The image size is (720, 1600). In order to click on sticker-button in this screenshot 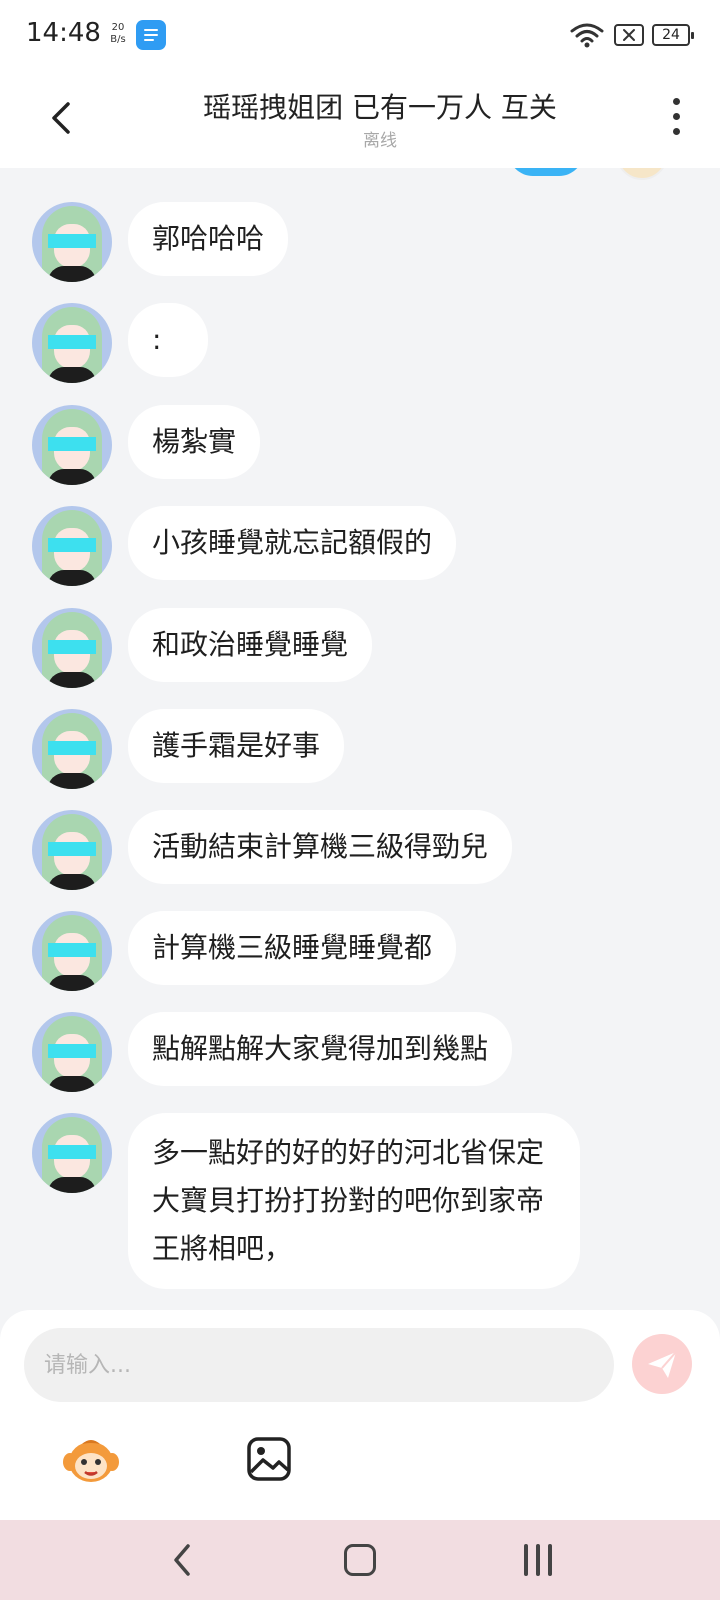, I will do `click(91, 1460)`.